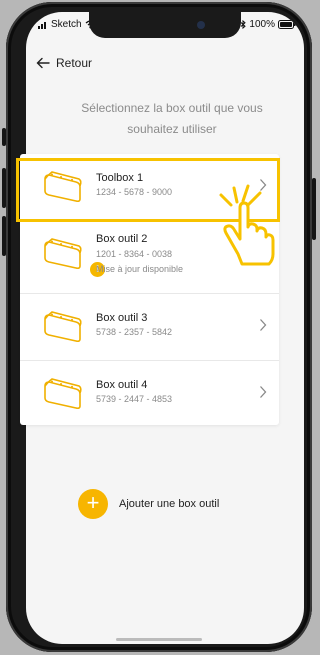 This screenshot has width=320, height=655. I want to click on status-left: Sketch, so click(67, 24).